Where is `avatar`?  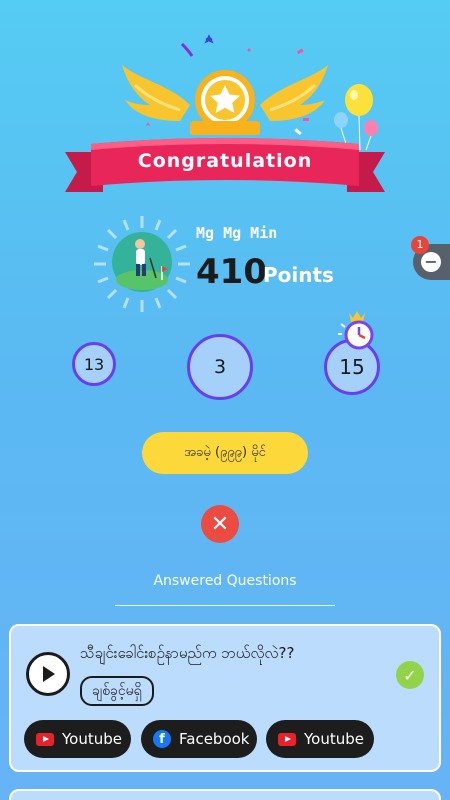
avatar is located at coordinates (142, 264).